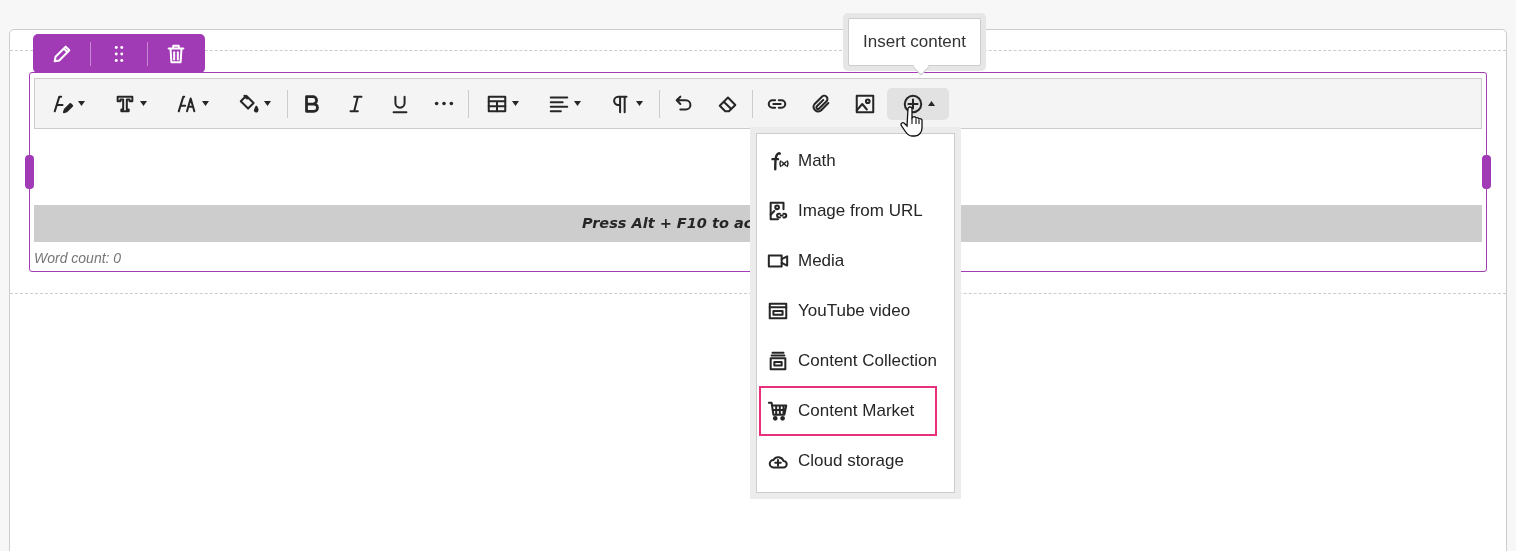 This screenshot has width=1516, height=551. I want to click on menu-item: Cloud storage, so click(855, 461).